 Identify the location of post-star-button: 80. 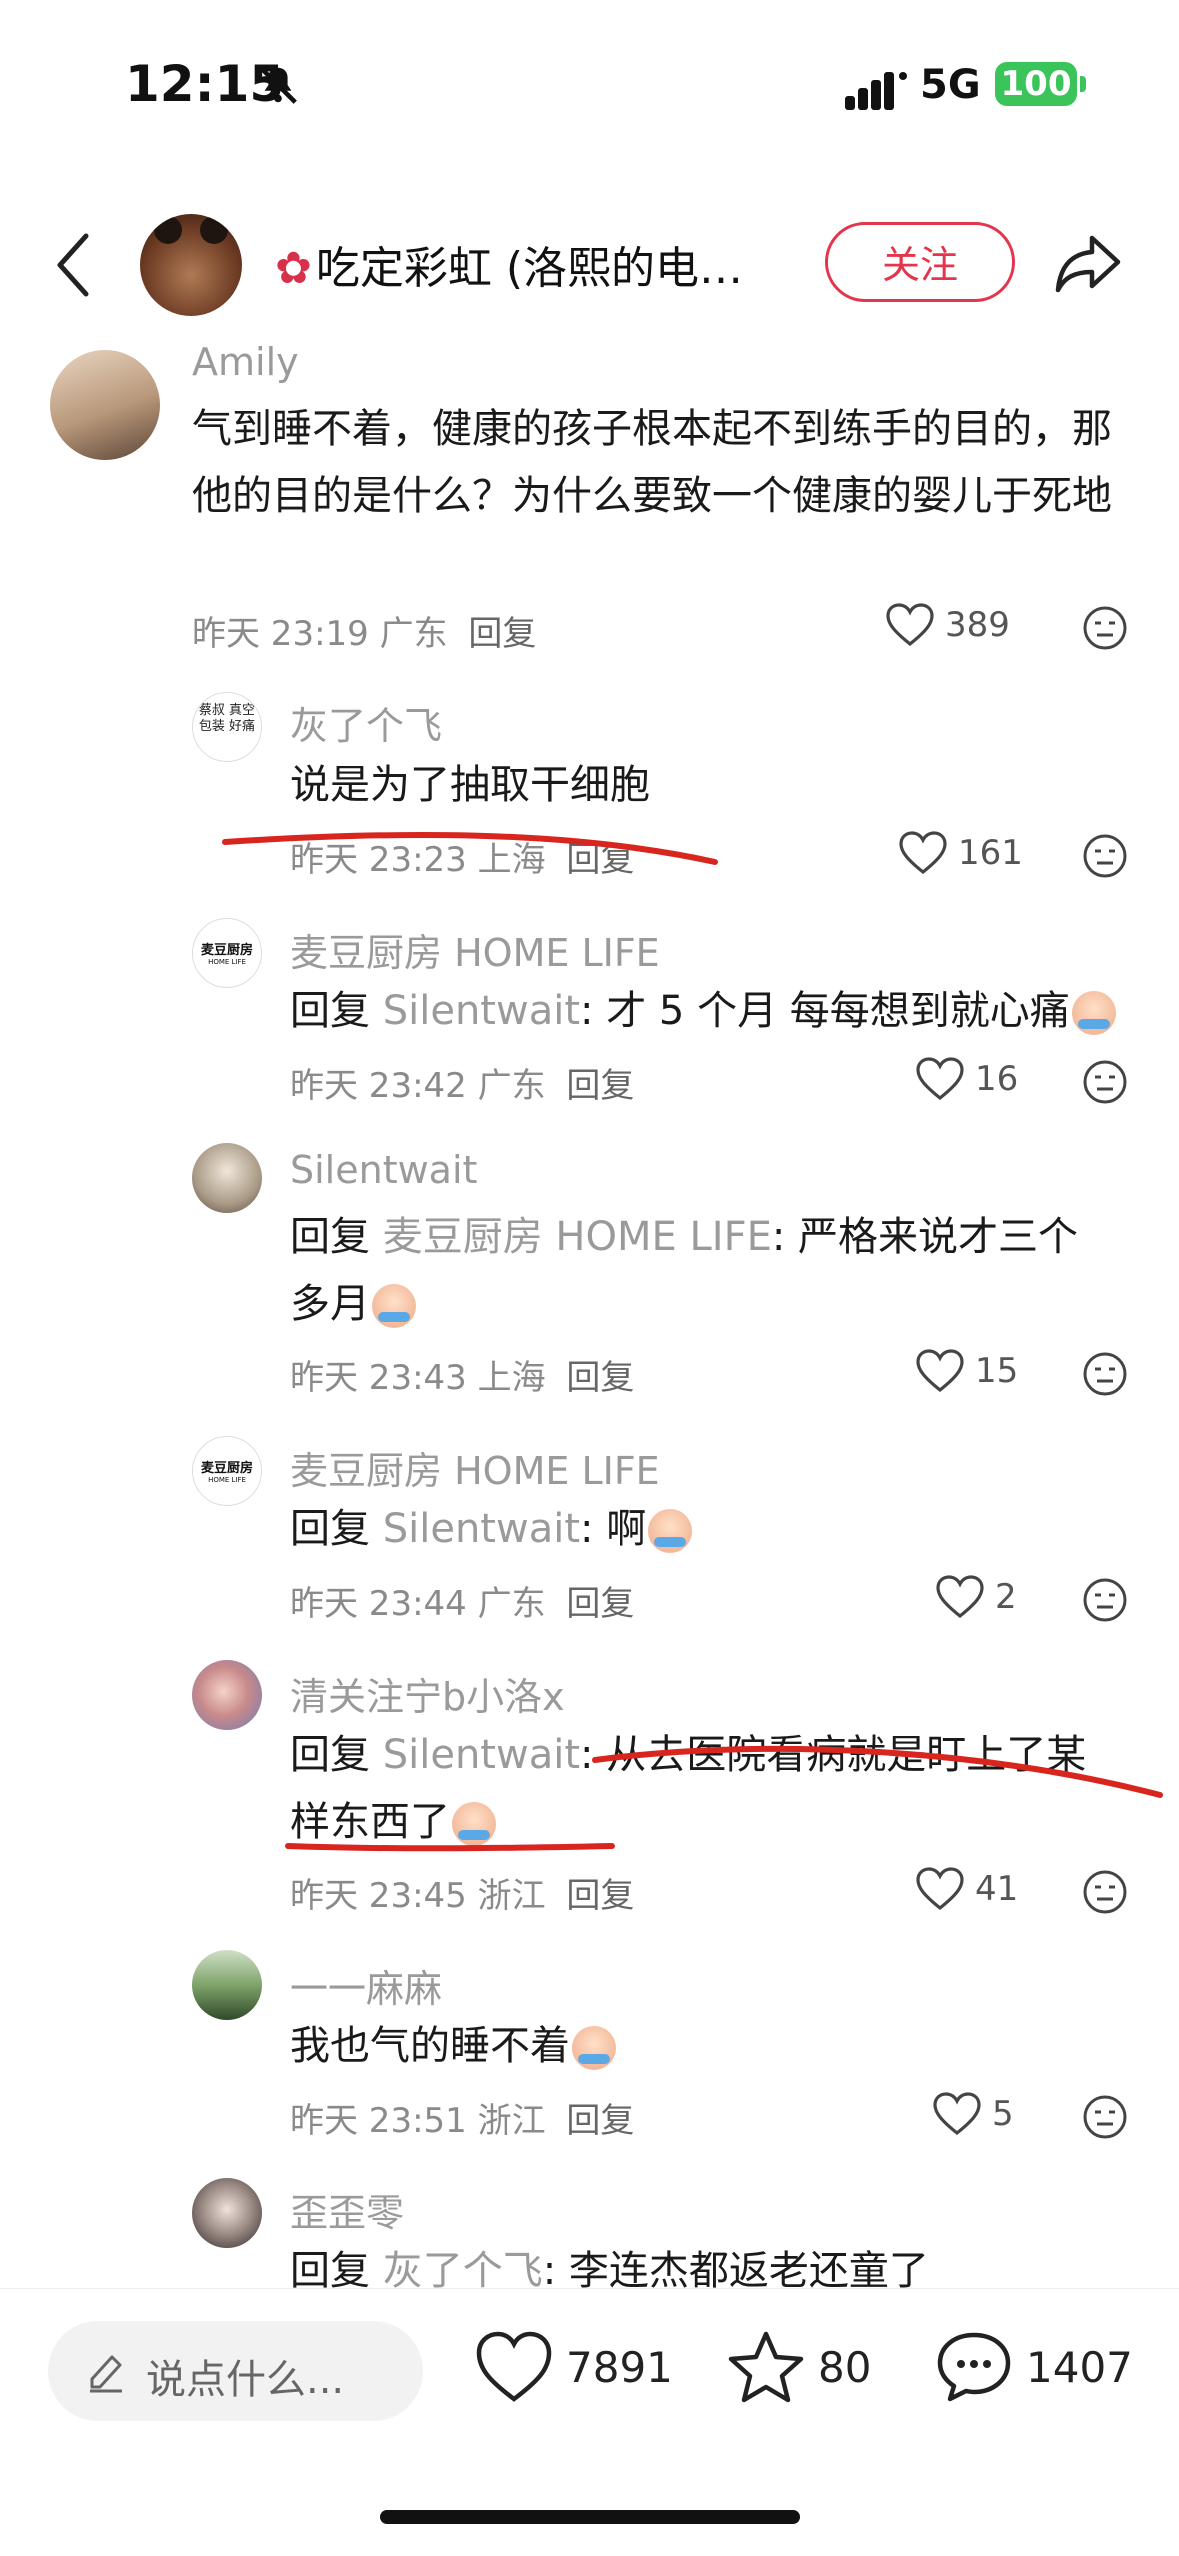
(798, 2367).